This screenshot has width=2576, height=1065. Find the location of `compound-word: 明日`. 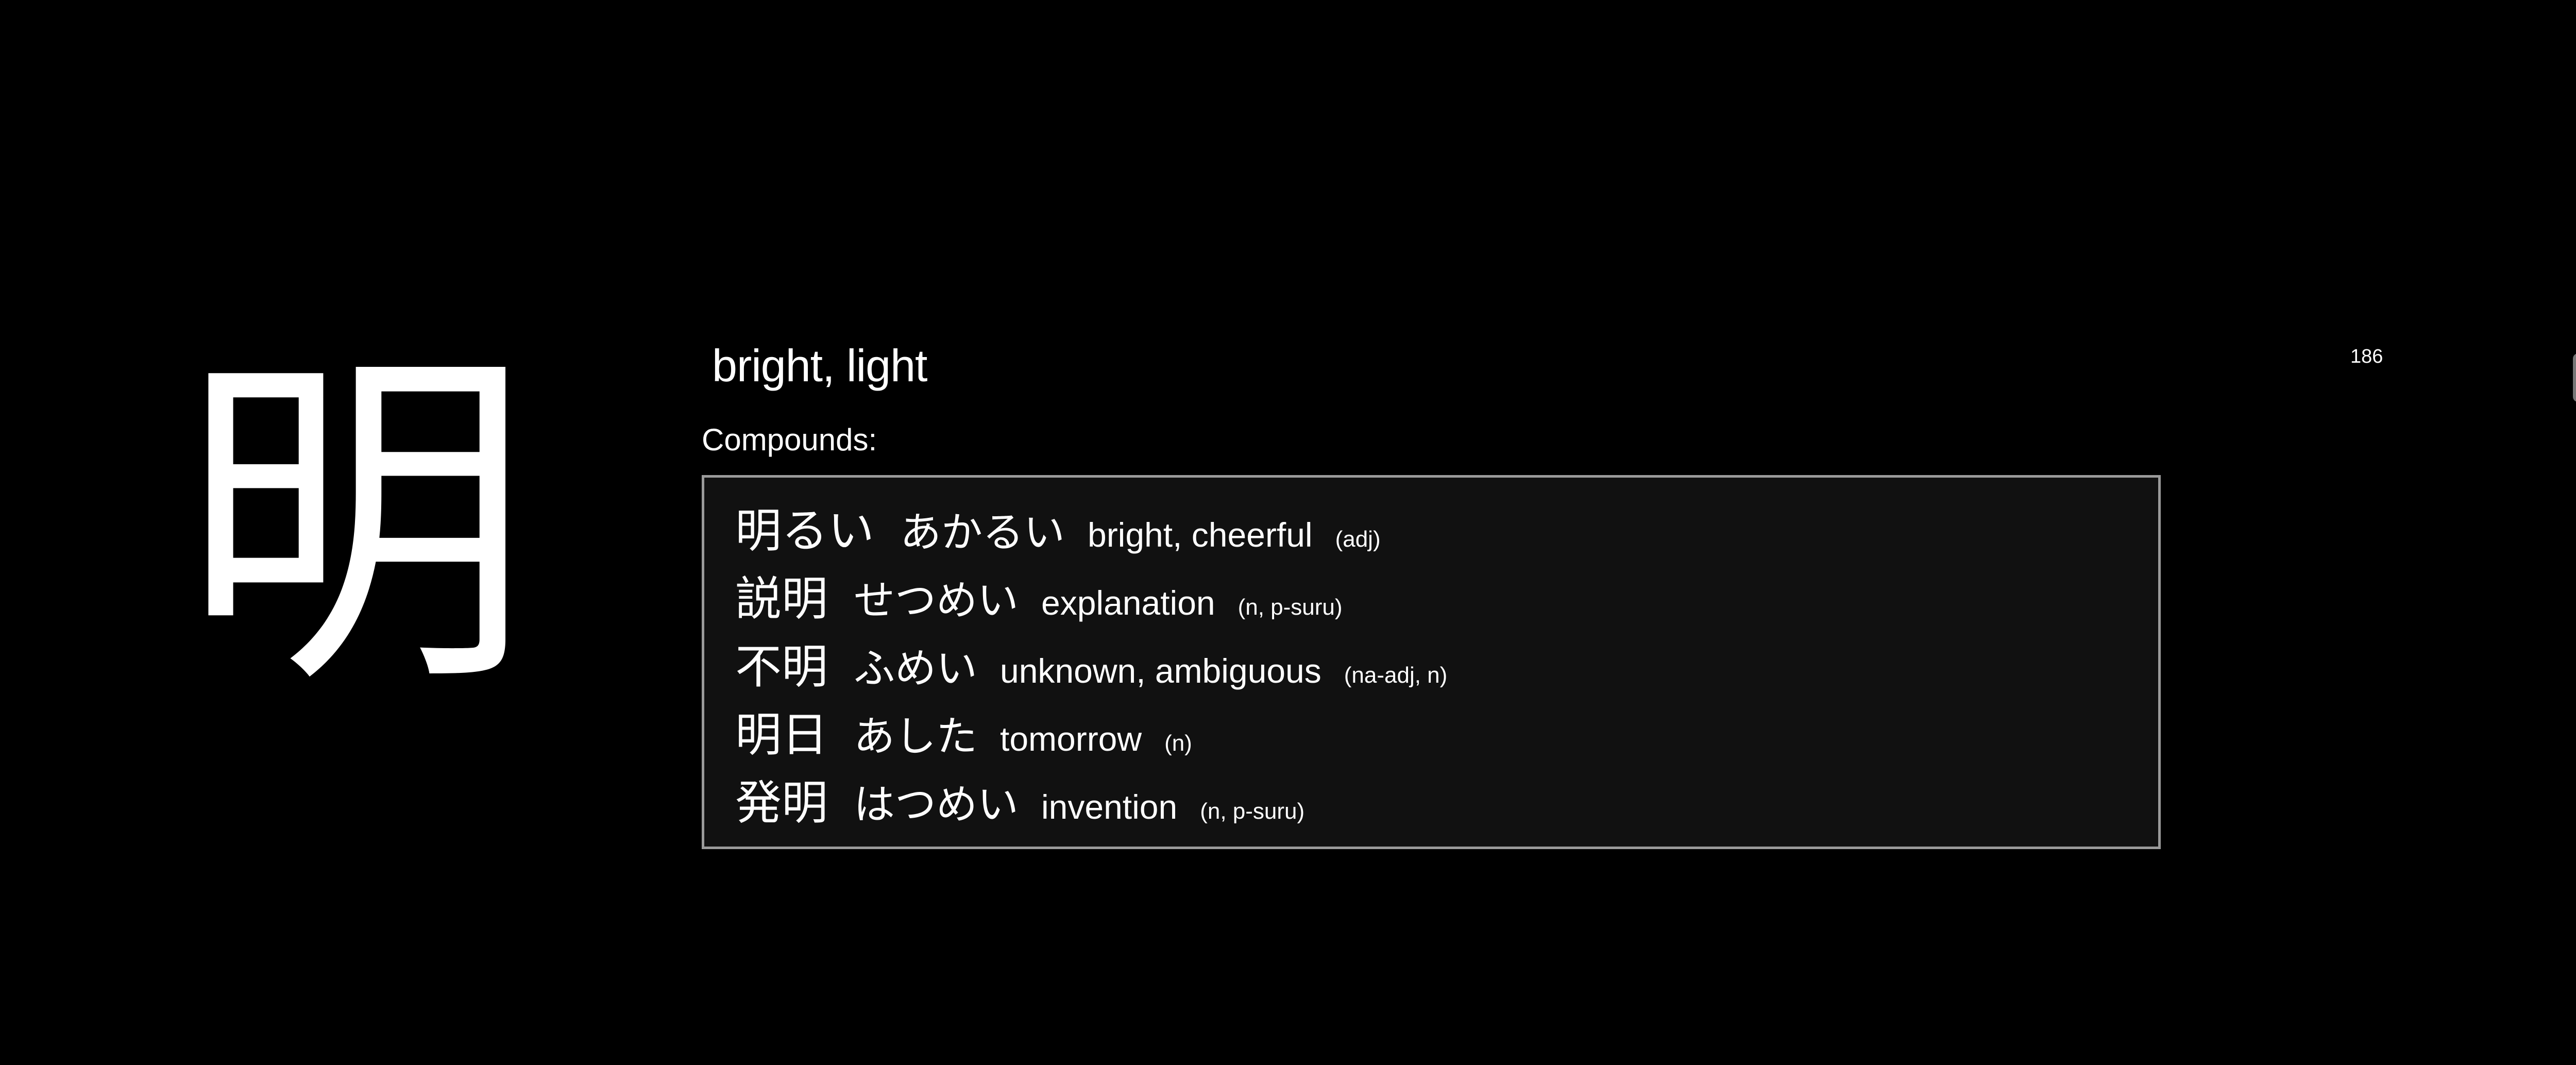

compound-word: 明日 is located at coordinates (781, 735).